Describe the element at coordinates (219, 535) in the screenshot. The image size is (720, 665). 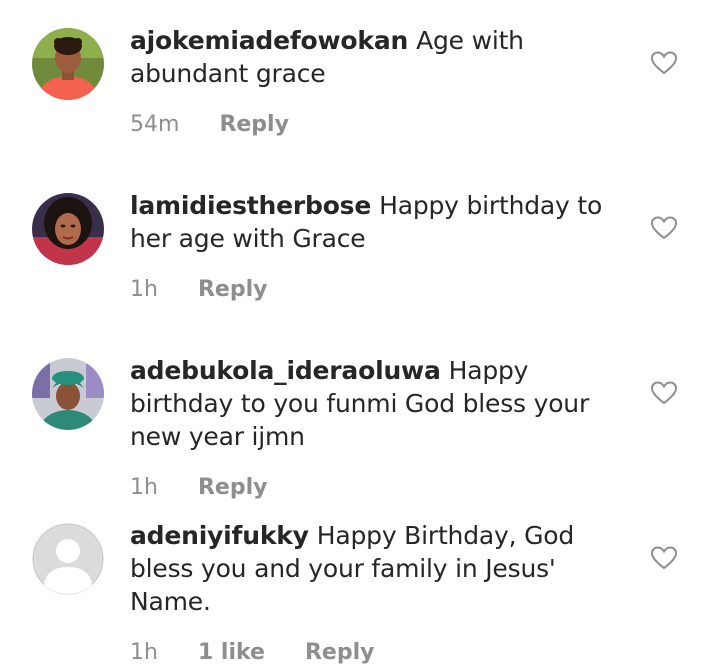
I see `comment-username: adeniyifukky` at that location.